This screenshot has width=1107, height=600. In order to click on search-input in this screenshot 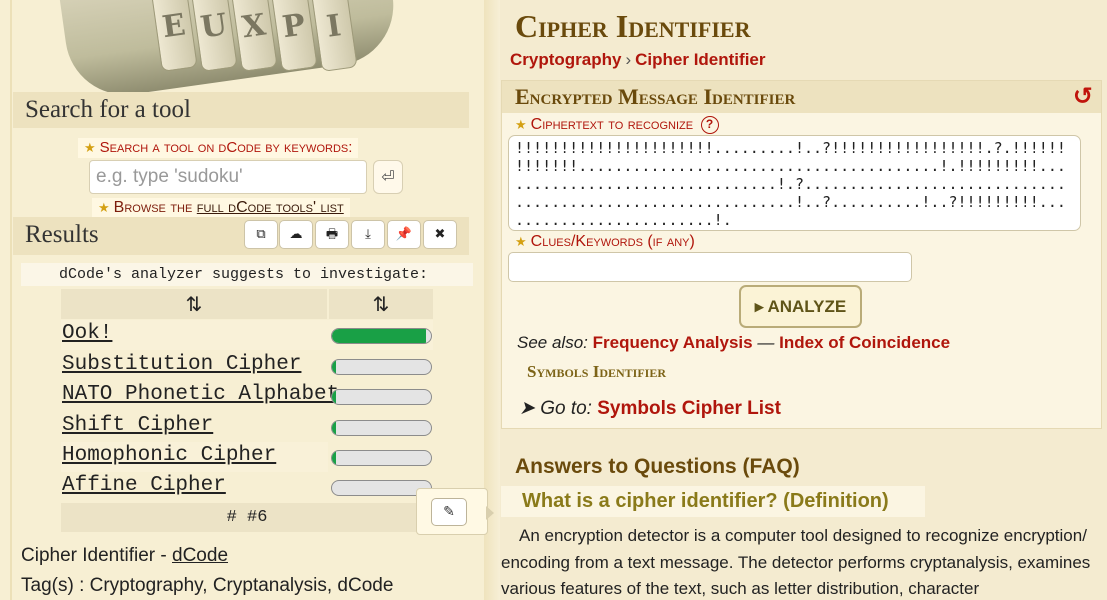, I will do `click(228, 177)`.